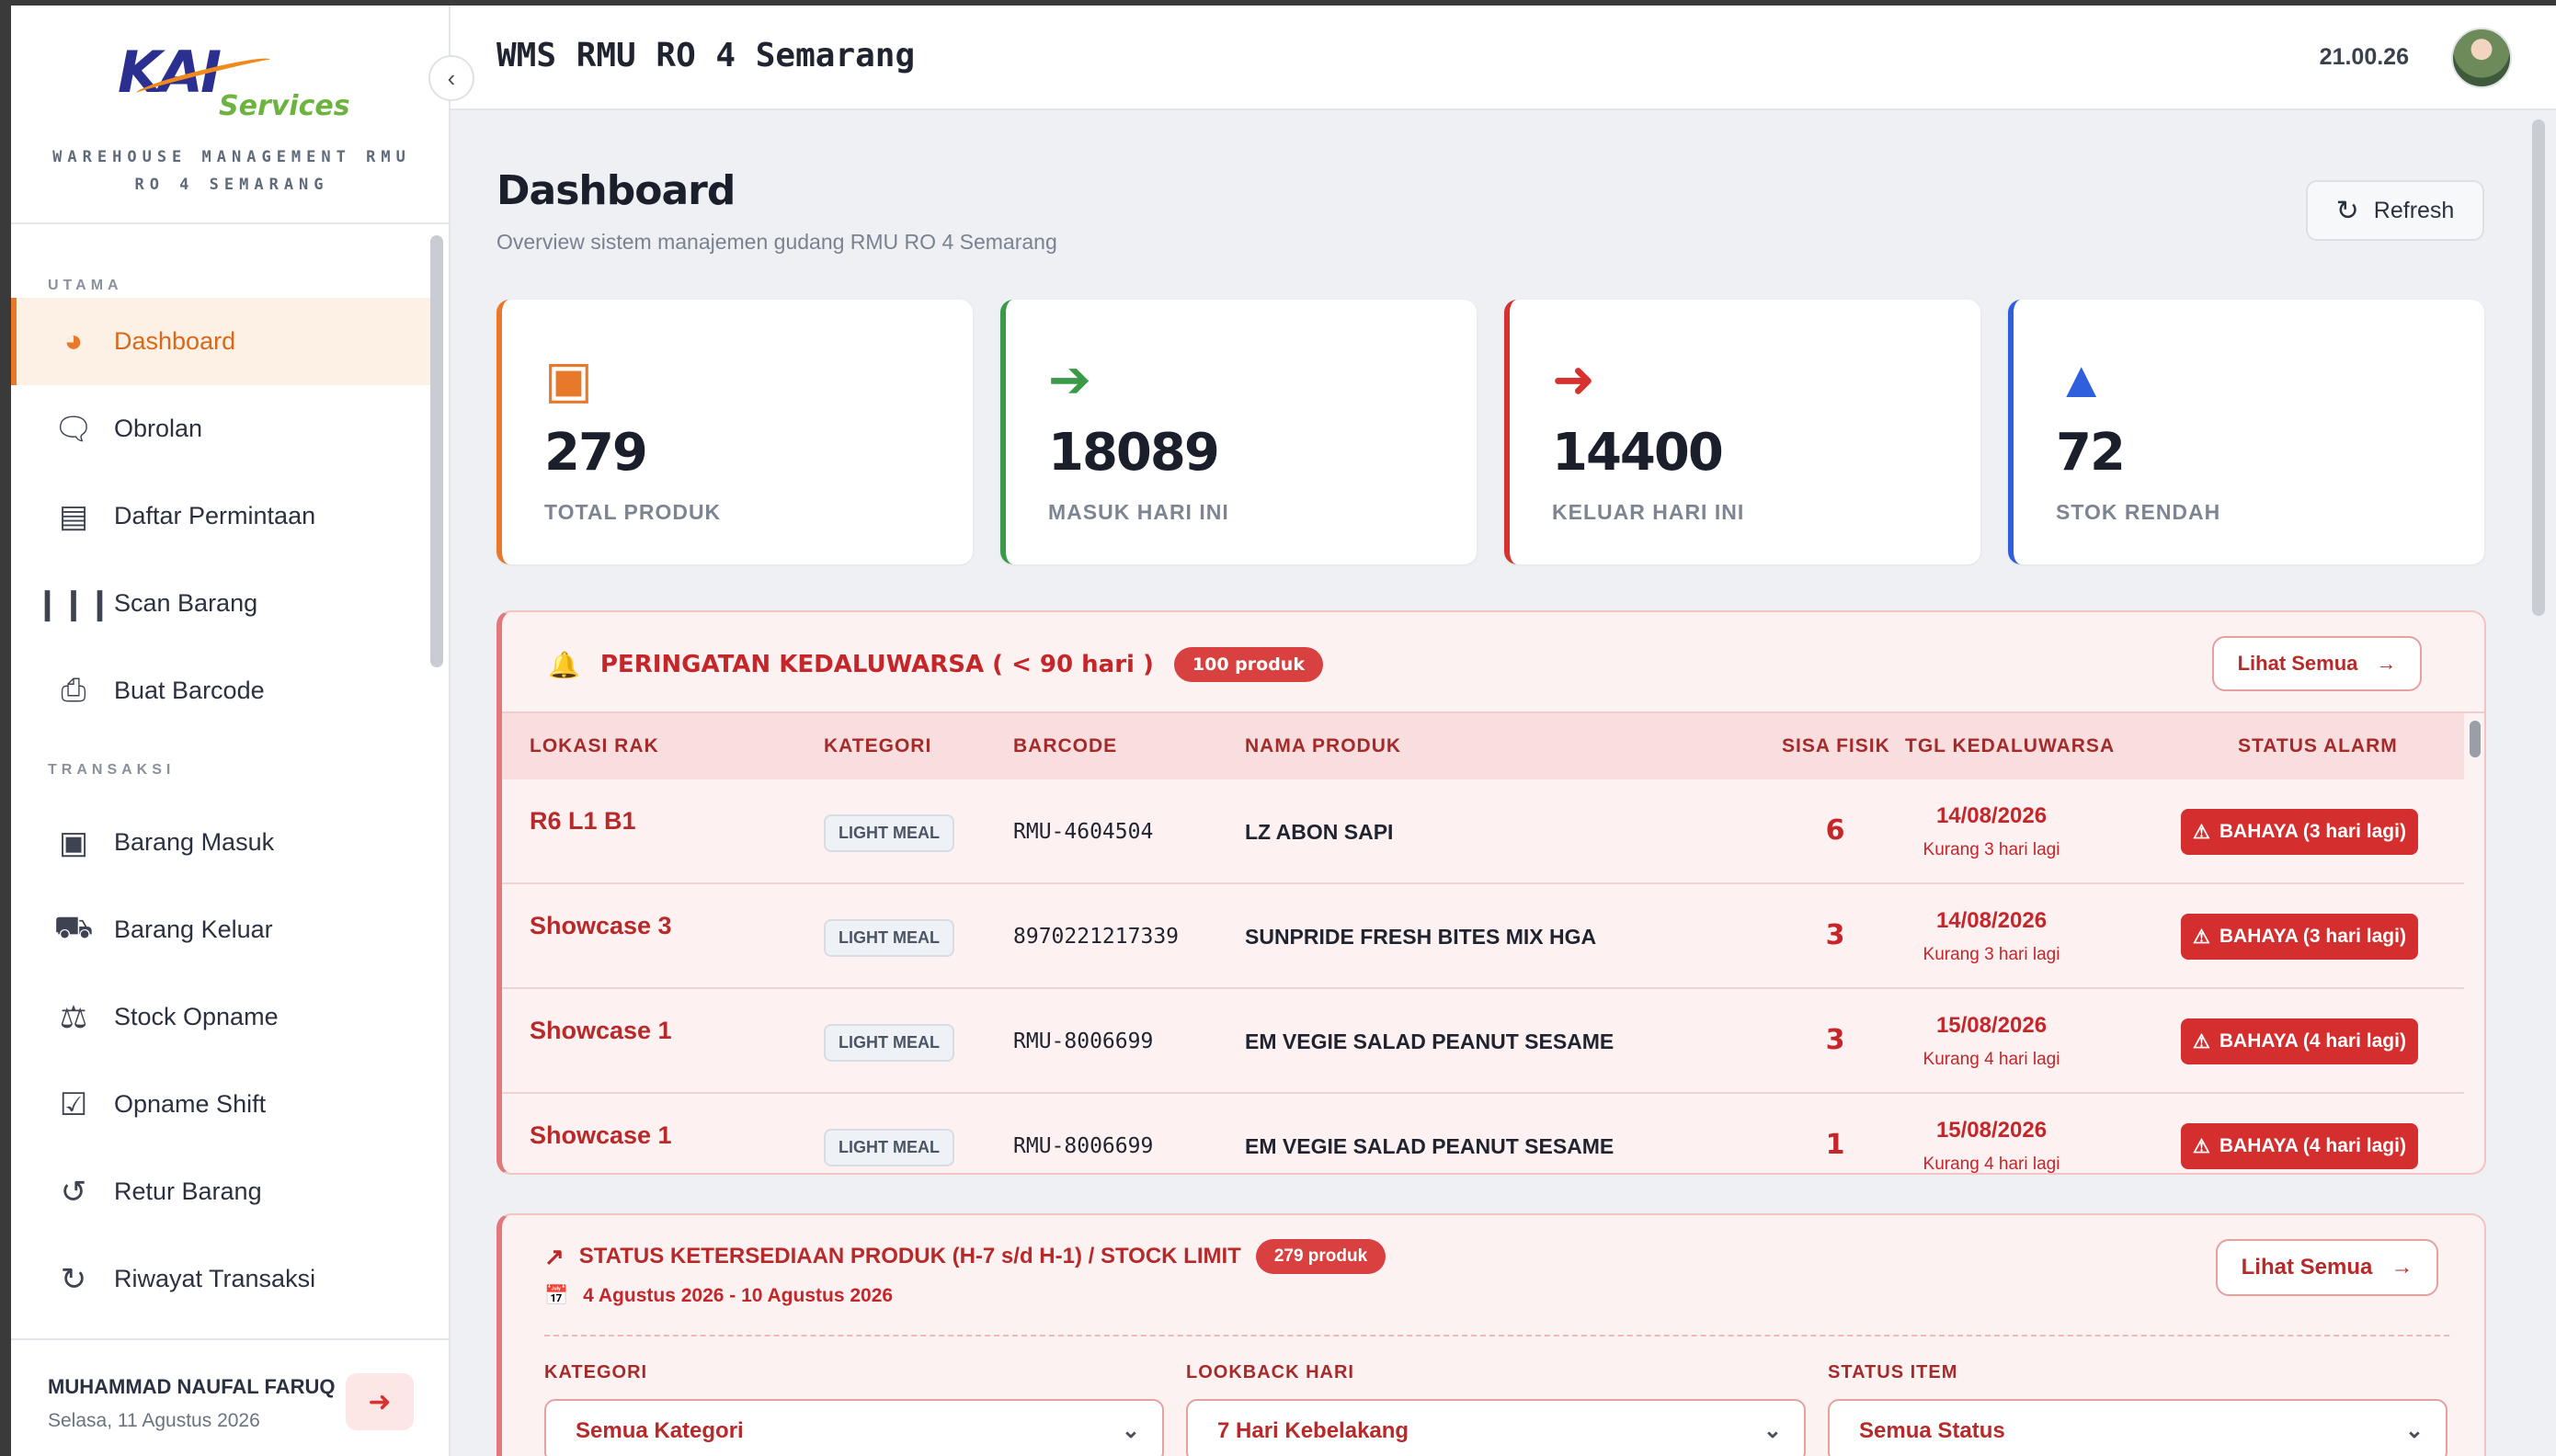 This screenshot has height=1456, width=2556. Describe the element at coordinates (284, 106) in the screenshot. I see `logo-sub-text: Services` at that location.